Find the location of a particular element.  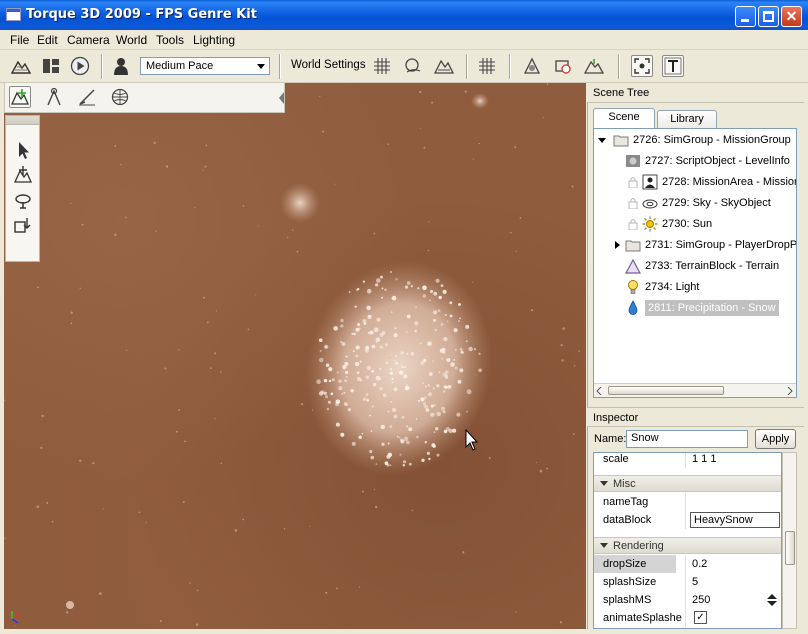

window-bottom-edge is located at coordinates (404, 631).